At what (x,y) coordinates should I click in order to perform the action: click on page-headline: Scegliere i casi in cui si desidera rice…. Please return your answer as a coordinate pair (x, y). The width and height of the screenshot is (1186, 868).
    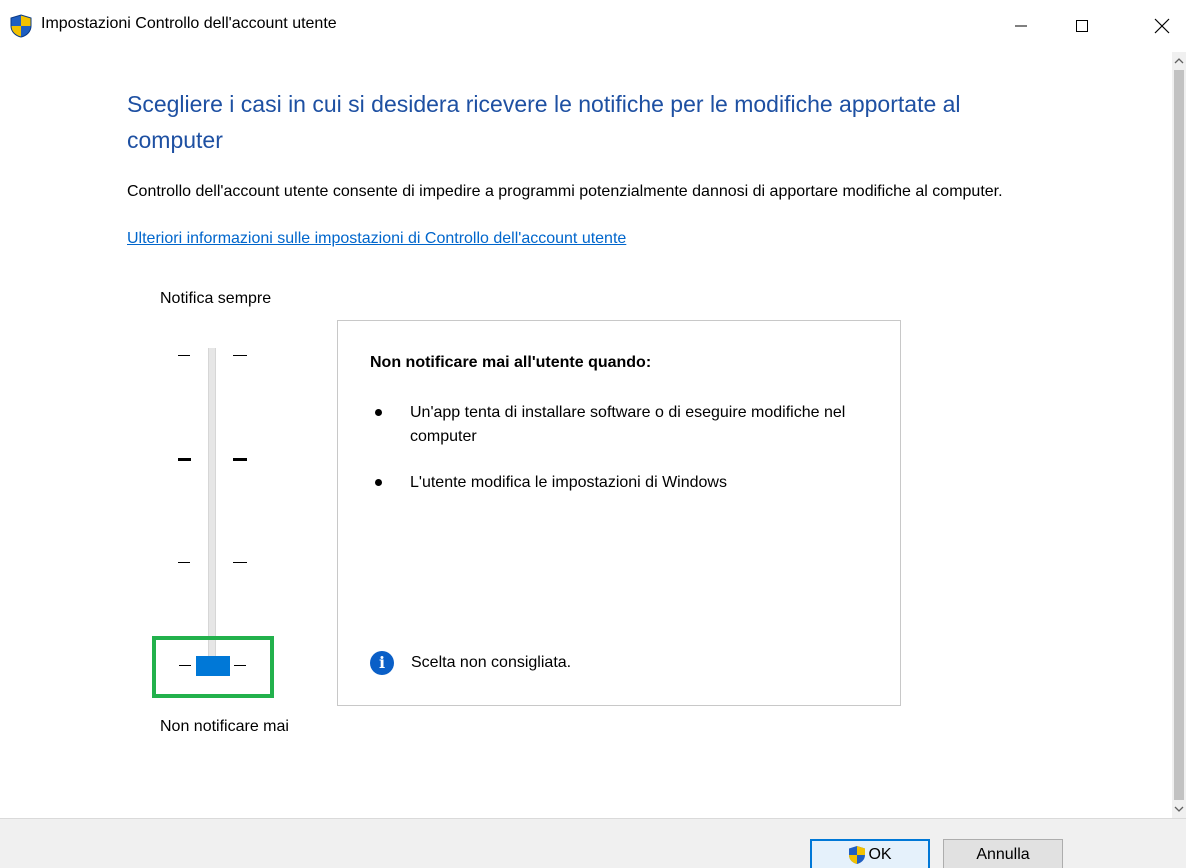
    Looking at the image, I should click on (544, 122).